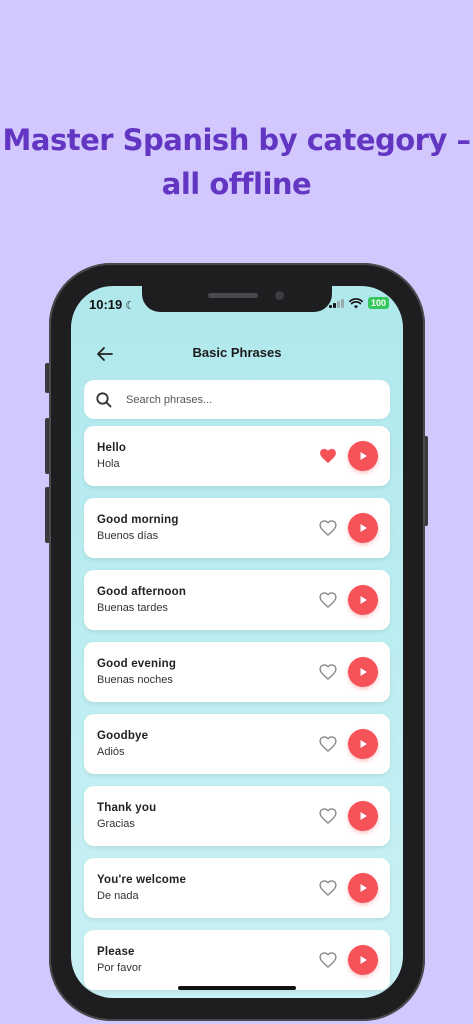 This screenshot has width=473, height=1024. I want to click on phrase-card: Thank you Gracias, so click(237, 816).